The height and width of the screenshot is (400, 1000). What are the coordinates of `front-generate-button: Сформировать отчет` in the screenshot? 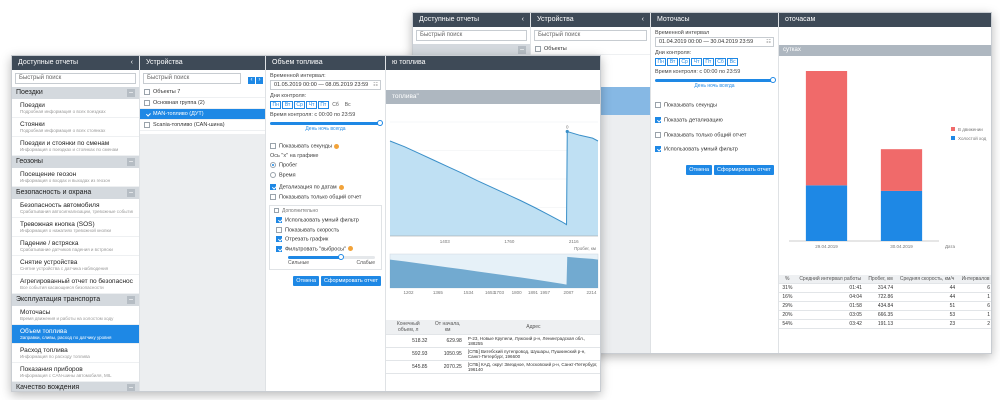 It's located at (350, 281).